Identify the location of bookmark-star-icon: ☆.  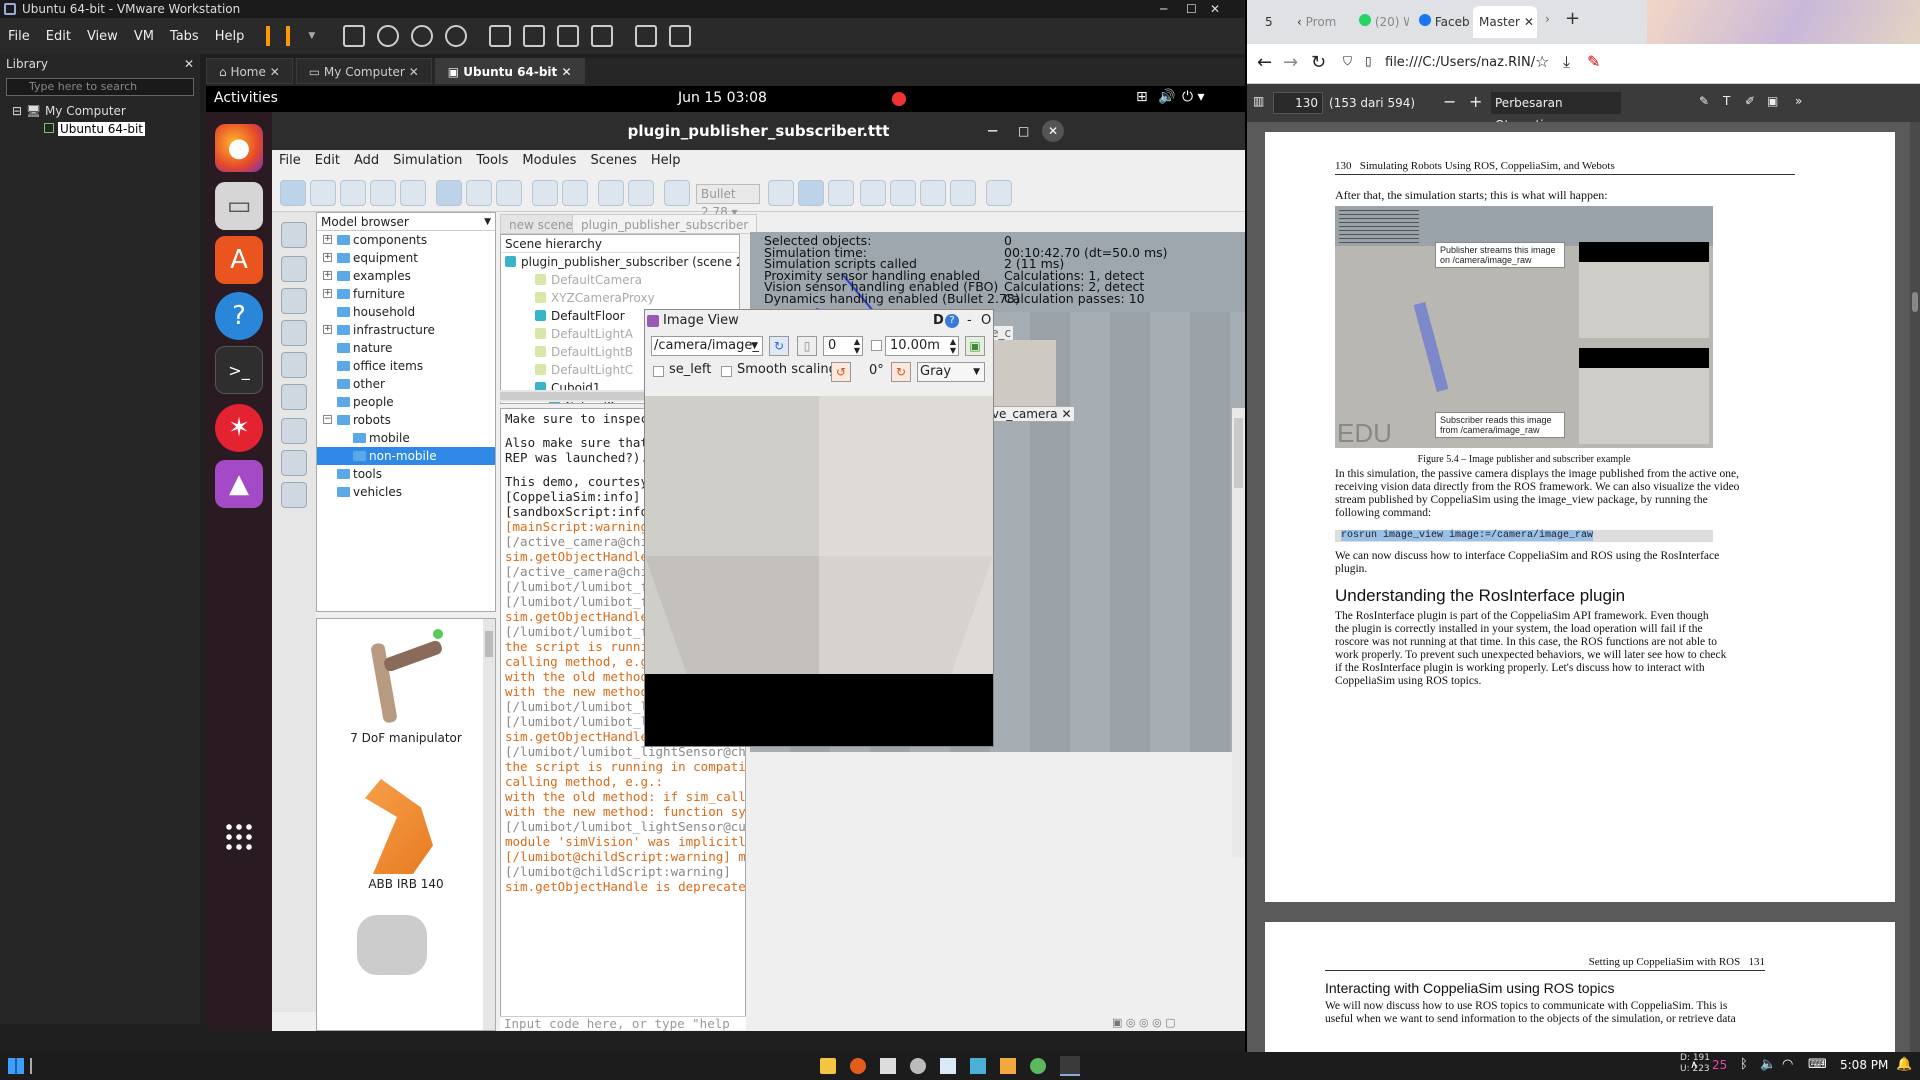
(1542, 61).